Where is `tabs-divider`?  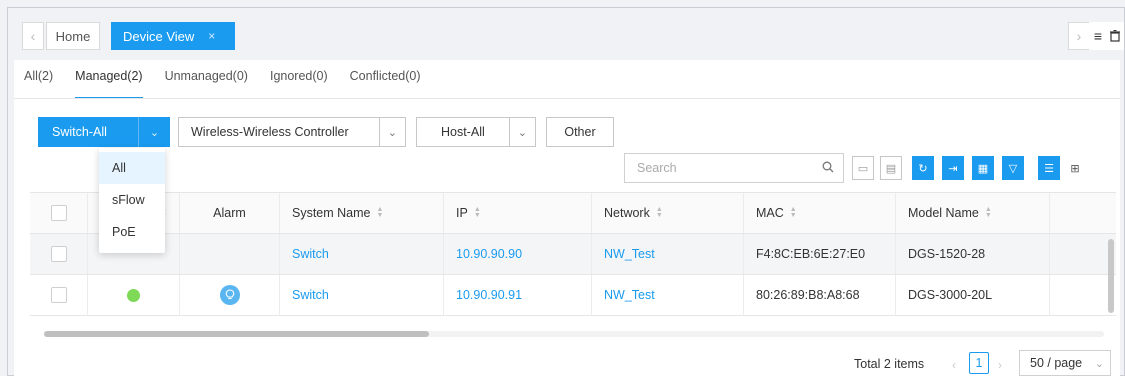
tabs-divider is located at coordinates (567, 98).